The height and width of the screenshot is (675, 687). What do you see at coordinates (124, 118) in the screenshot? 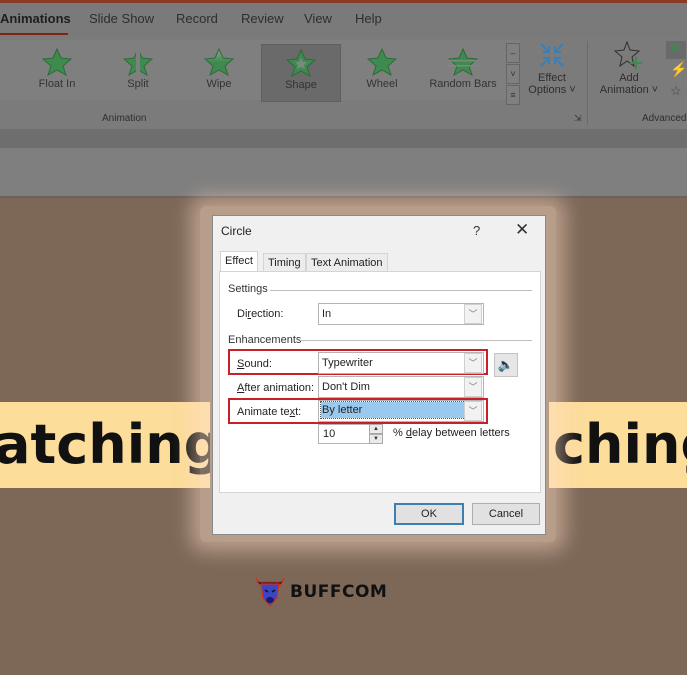
I see `group-label-animation: Animation` at bounding box center [124, 118].